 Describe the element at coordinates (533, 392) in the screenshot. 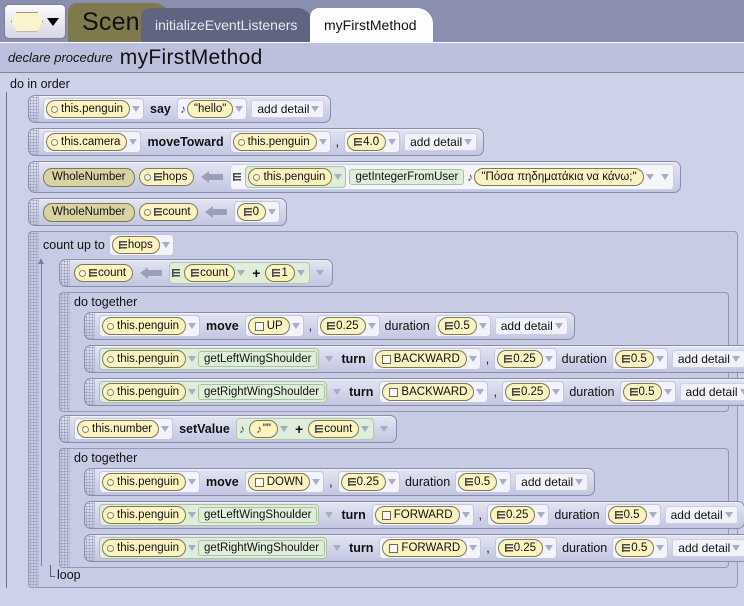

I see `turn-right-backward-amount-field: 0.25` at that location.